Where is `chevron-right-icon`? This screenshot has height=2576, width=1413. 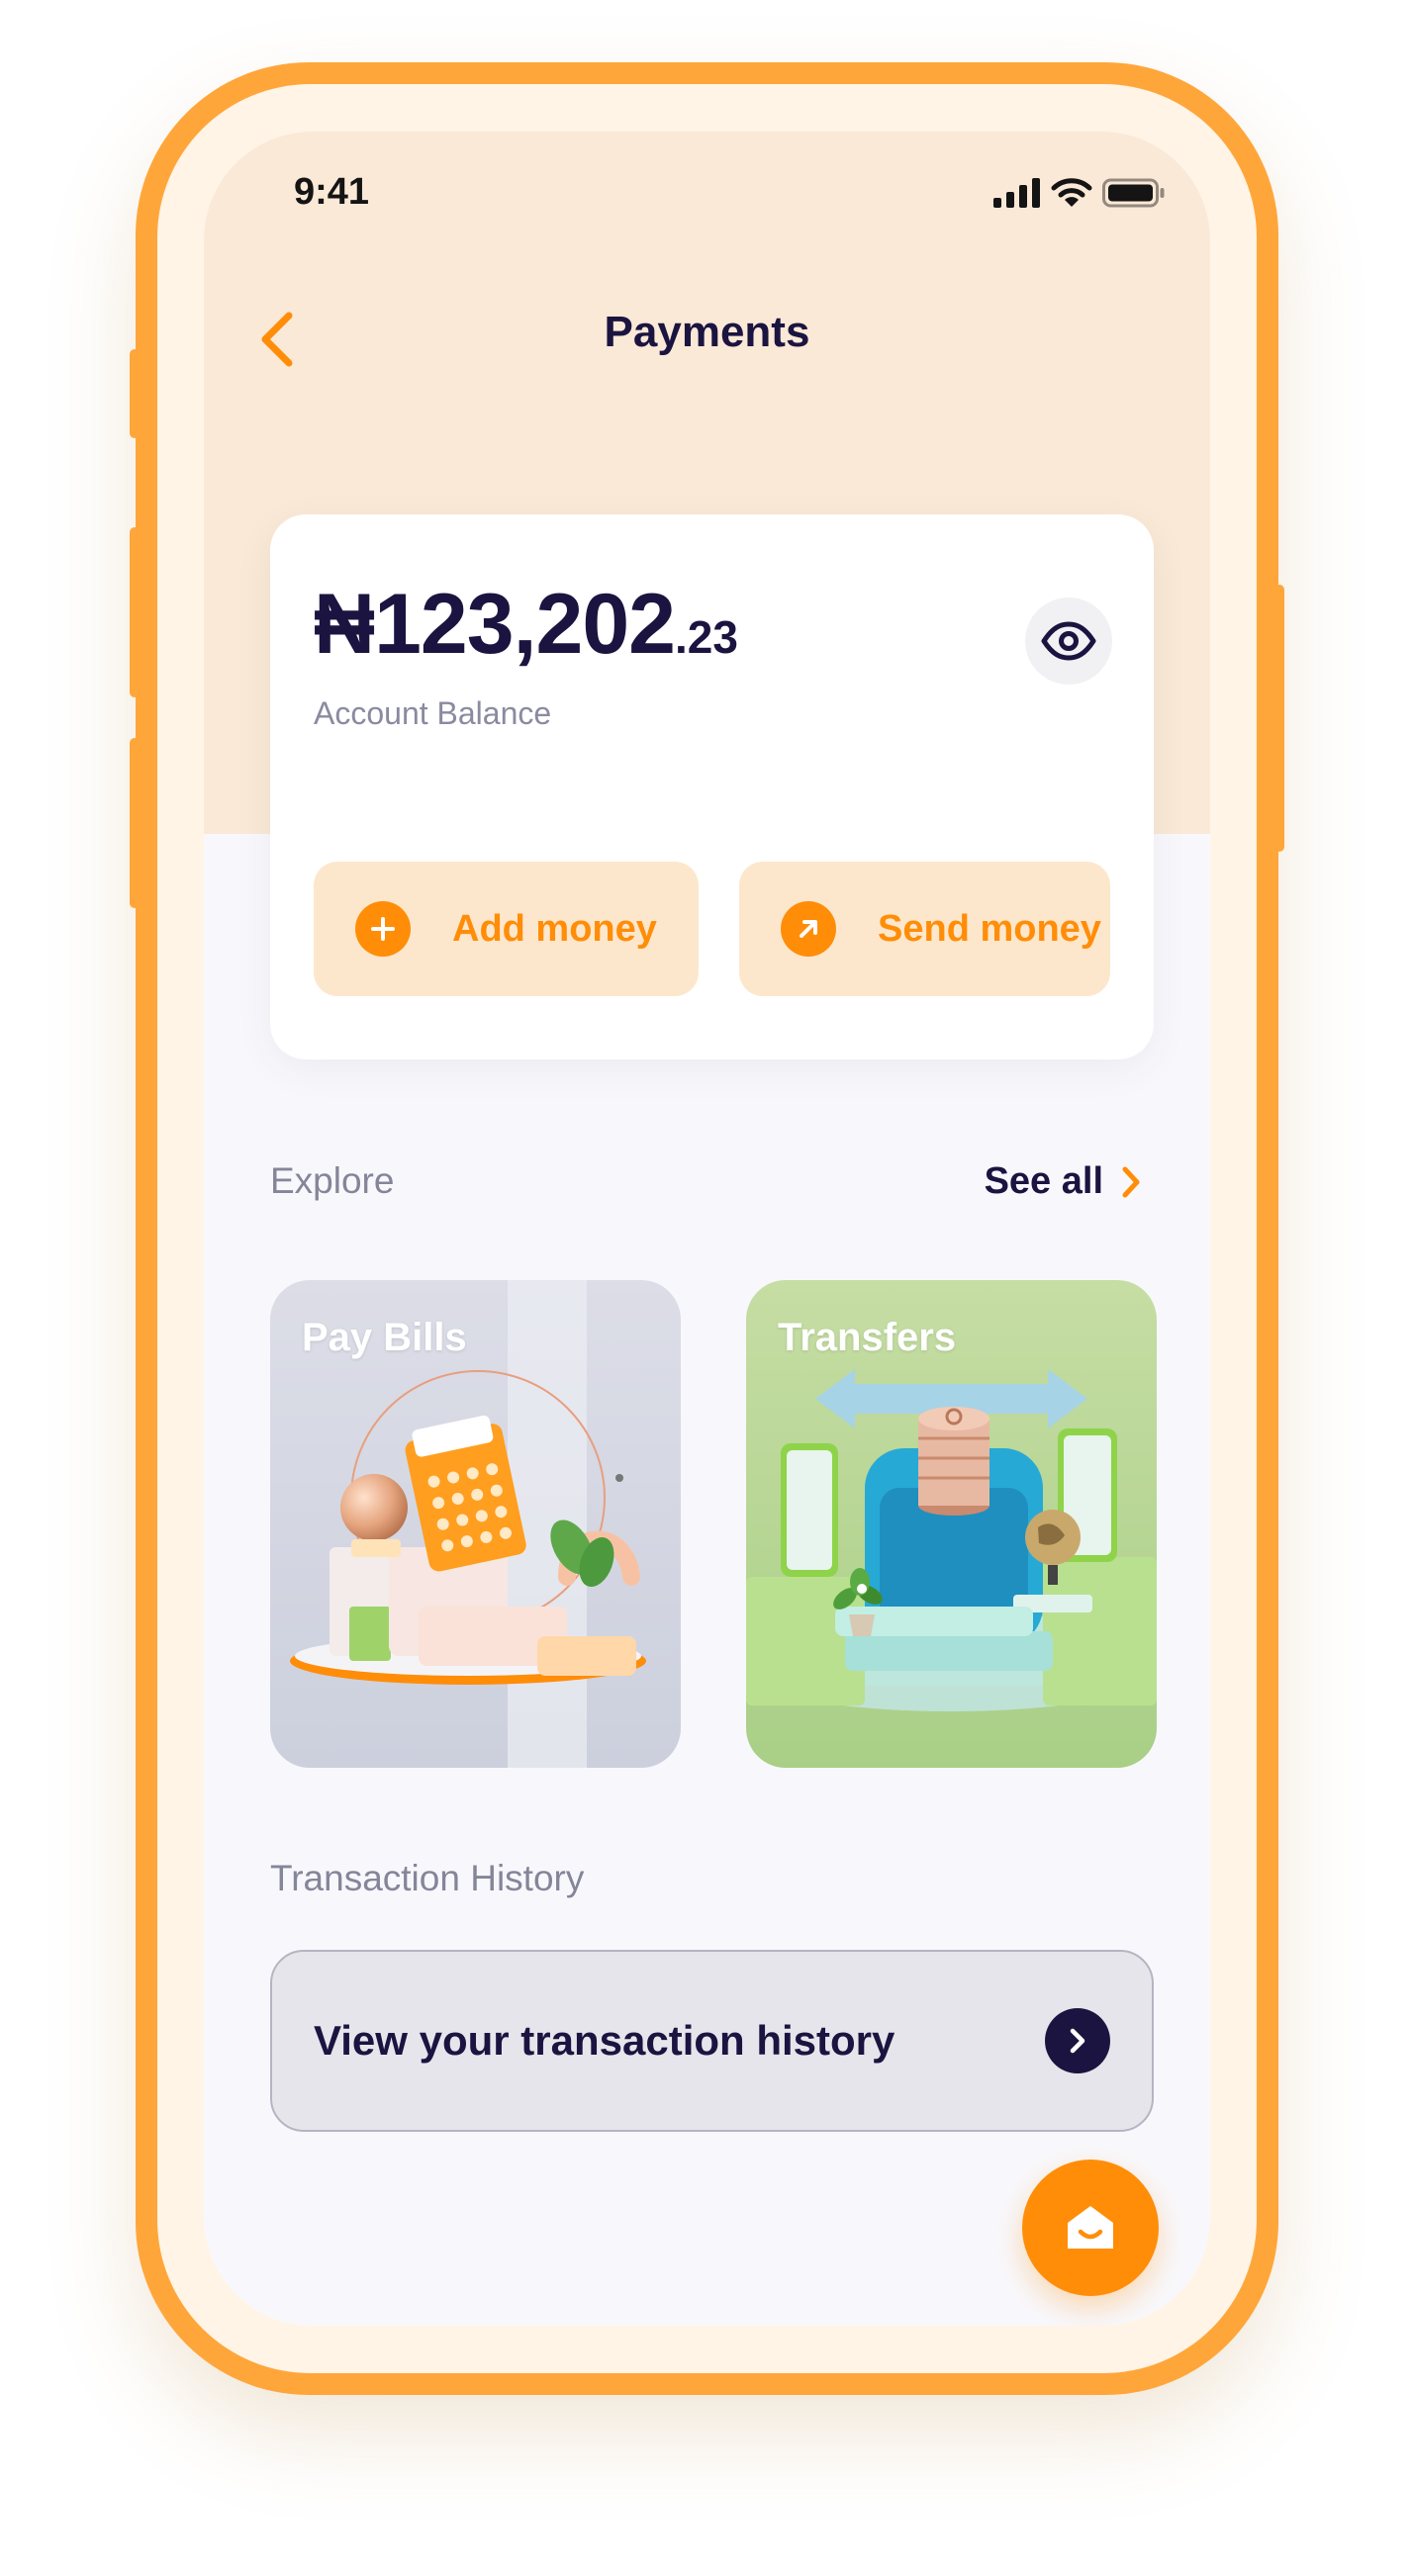
chevron-right-icon is located at coordinates (1131, 1182).